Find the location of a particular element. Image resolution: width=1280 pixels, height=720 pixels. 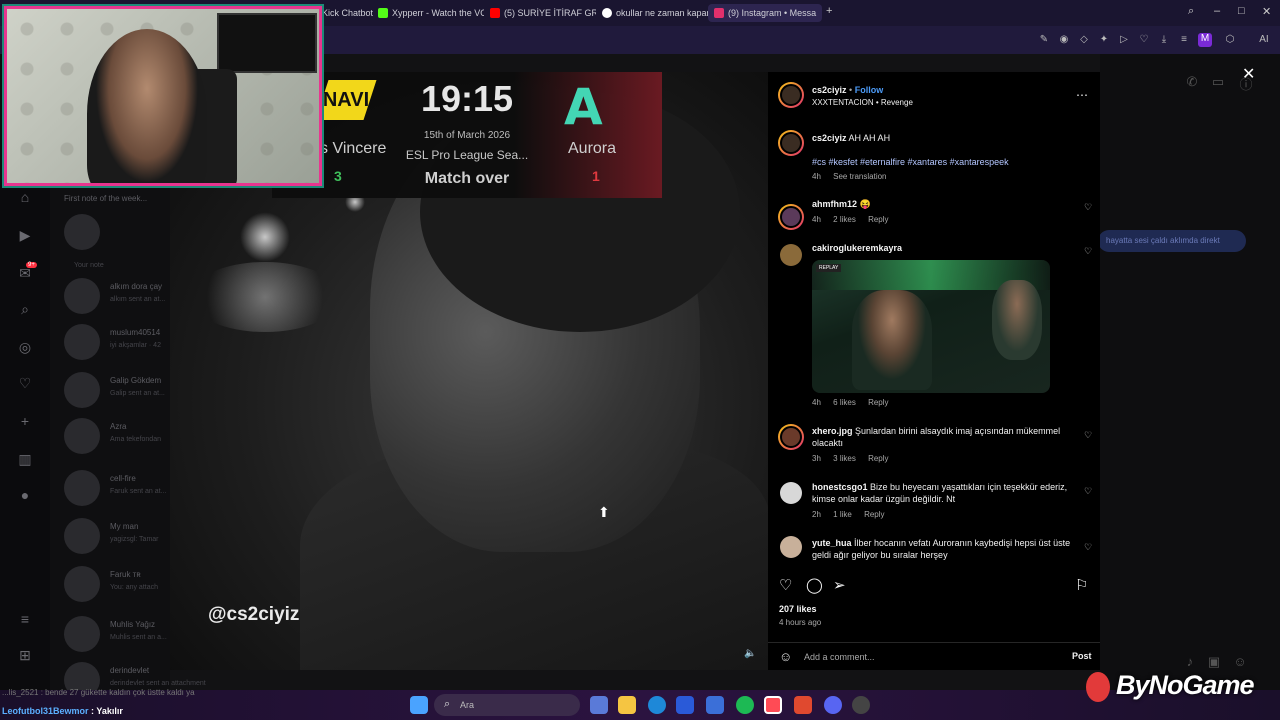

more-options-icon: ⋯ is located at coordinates (1082, 95).